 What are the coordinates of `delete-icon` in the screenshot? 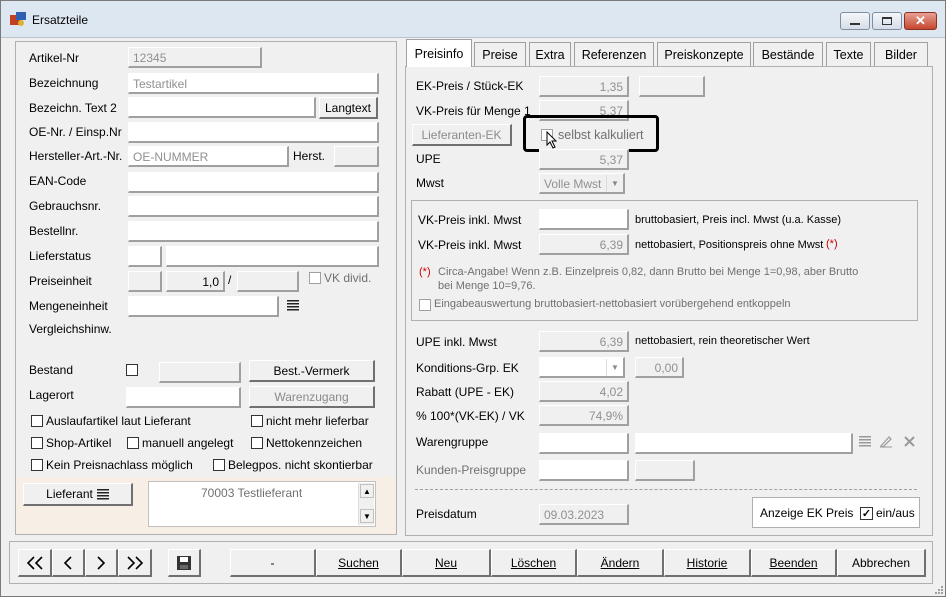 It's located at (909, 441).